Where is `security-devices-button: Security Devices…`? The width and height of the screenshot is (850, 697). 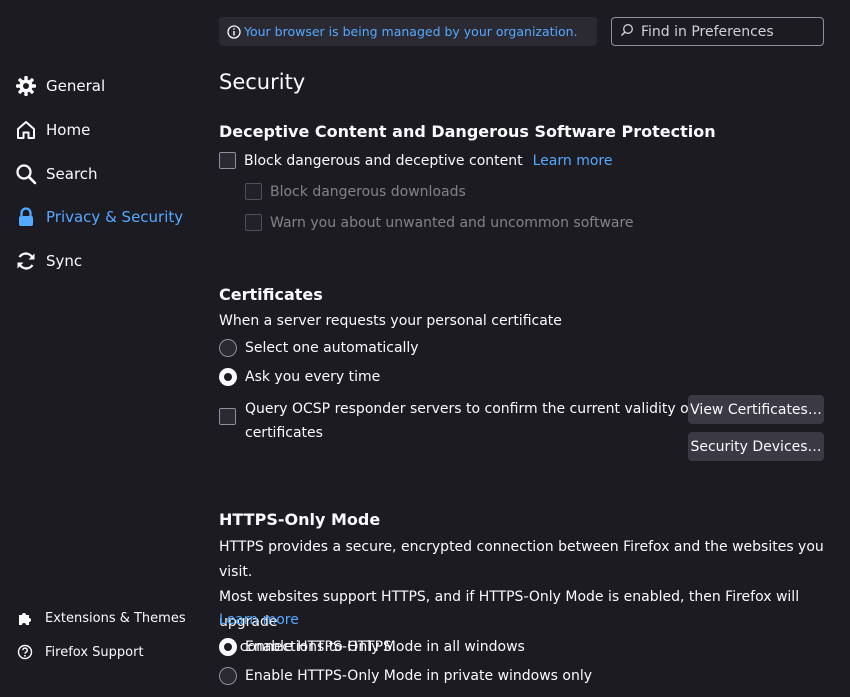
security-devices-button: Security Devices… is located at coordinates (756, 446).